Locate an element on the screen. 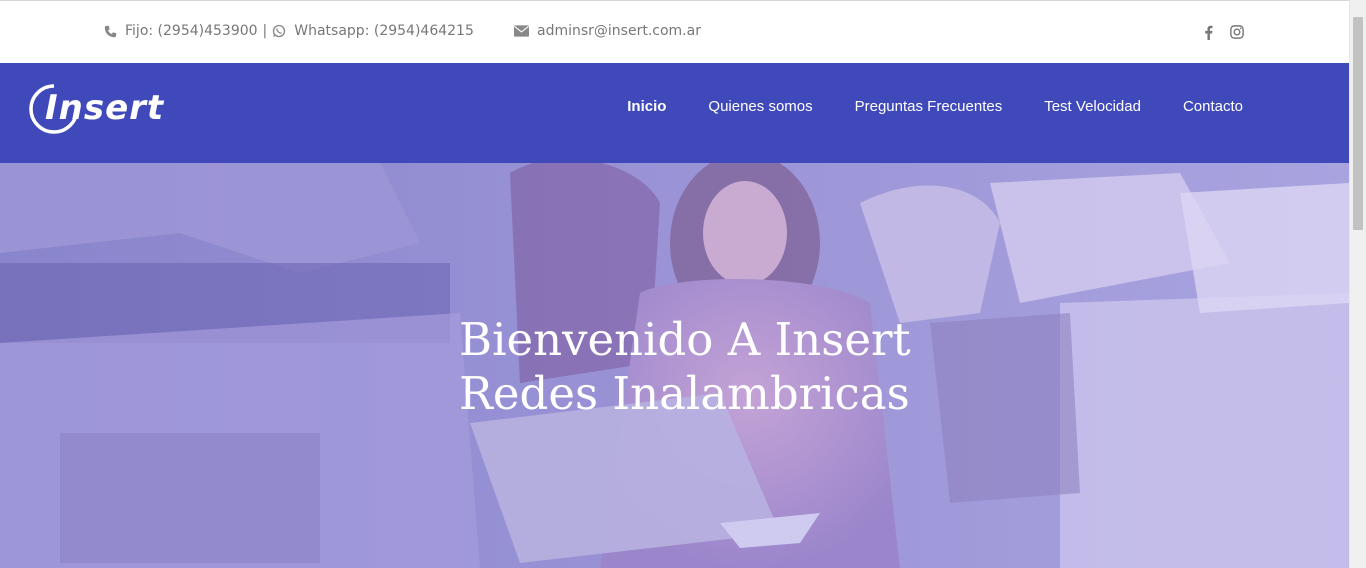 This screenshot has height=568, width=1366. facebook-icon is located at coordinates (1208, 32).